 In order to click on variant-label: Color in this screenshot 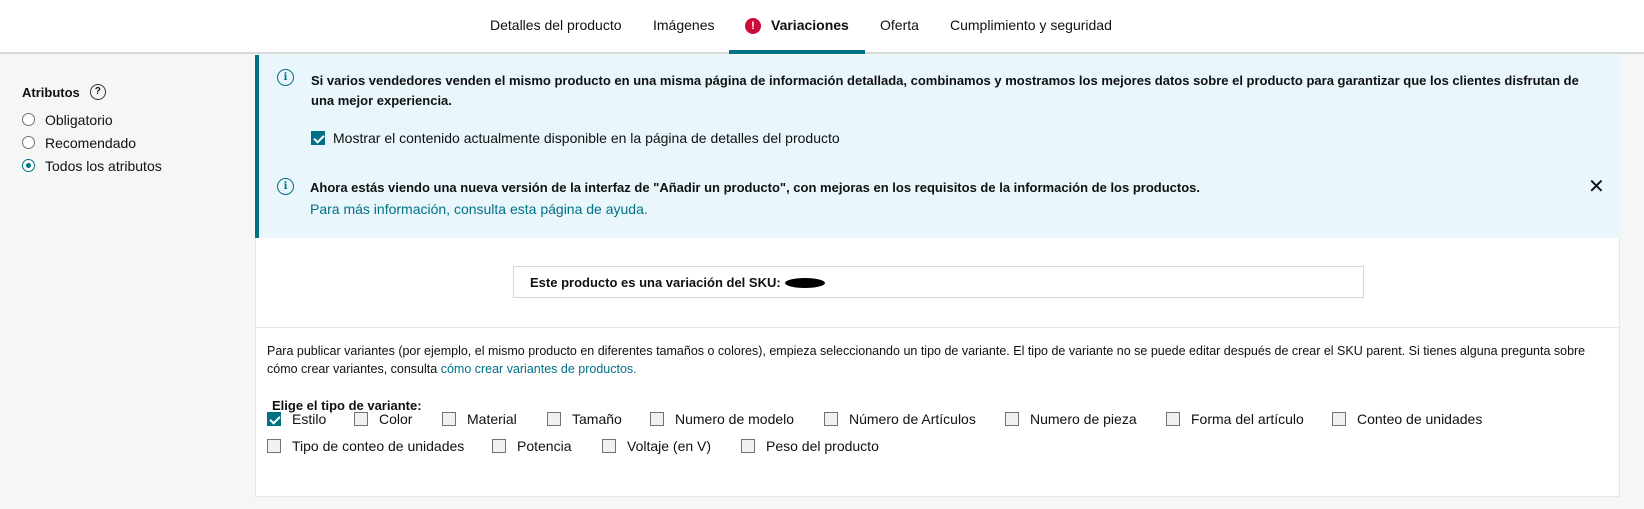, I will do `click(396, 419)`.